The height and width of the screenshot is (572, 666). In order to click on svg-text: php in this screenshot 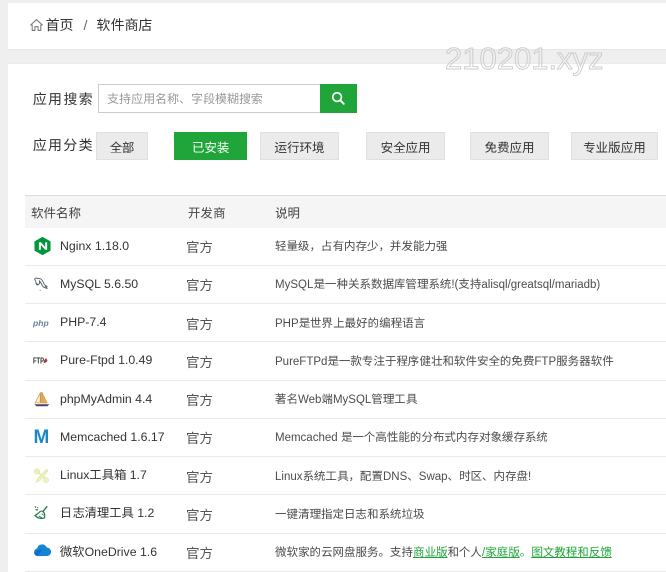, I will do `click(41, 323)`.